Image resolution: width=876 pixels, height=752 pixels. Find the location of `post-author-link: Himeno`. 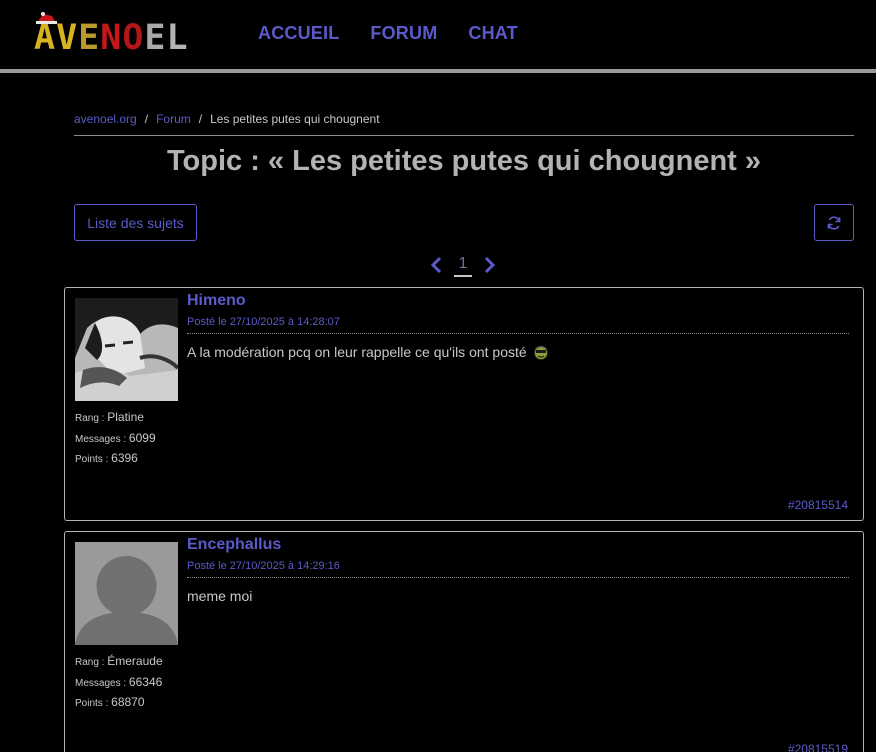

post-author-link: Himeno is located at coordinates (216, 301).